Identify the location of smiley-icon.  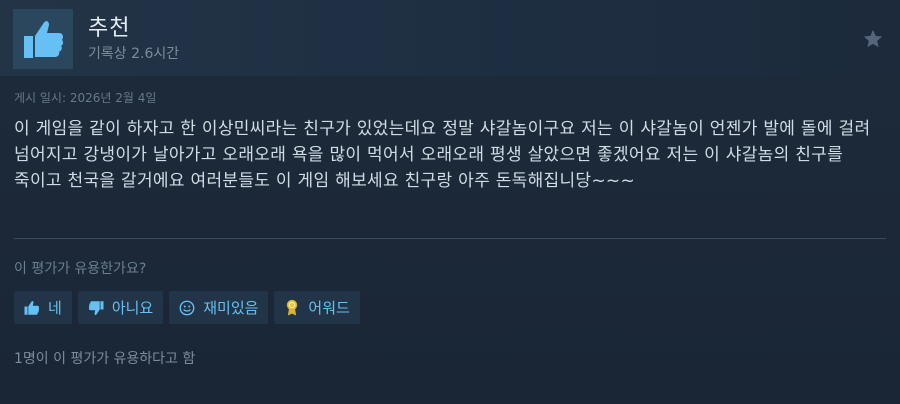
(187, 308).